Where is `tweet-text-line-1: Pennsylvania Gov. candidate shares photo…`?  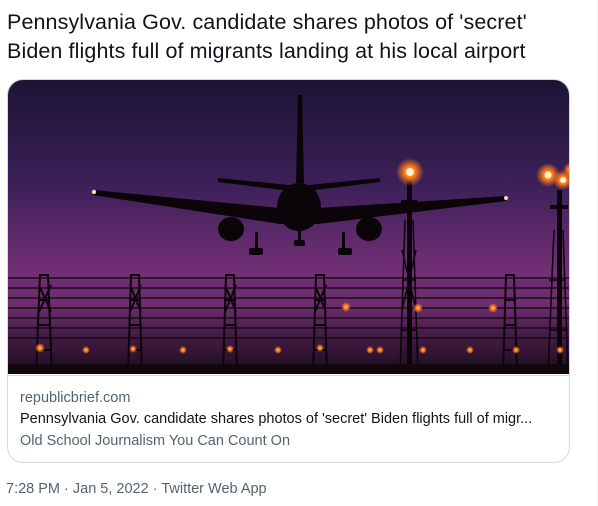 tweet-text-line-1: Pennsylvania Gov. candidate shares photo… is located at coordinates (267, 22).